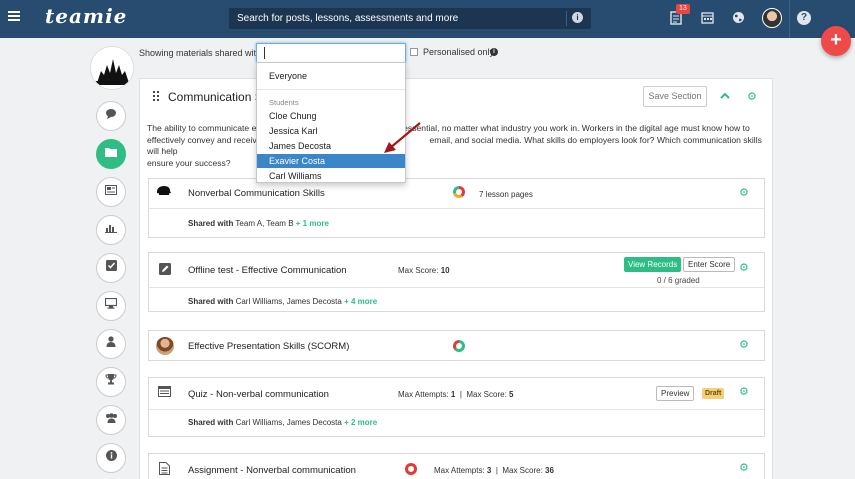  What do you see at coordinates (653, 264) in the screenshot?
I see `view-records-button: View Records` at bounding box center [653, 264].